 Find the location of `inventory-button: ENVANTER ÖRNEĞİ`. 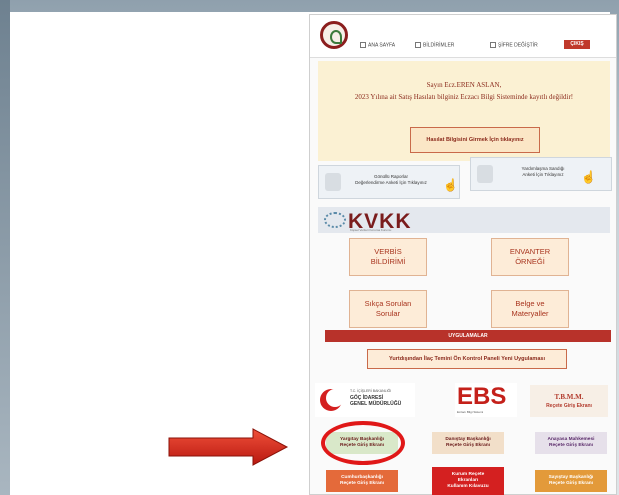

inventory-button: ENVANTER ÖRNEĞİ is located at coordinates (530, 257).